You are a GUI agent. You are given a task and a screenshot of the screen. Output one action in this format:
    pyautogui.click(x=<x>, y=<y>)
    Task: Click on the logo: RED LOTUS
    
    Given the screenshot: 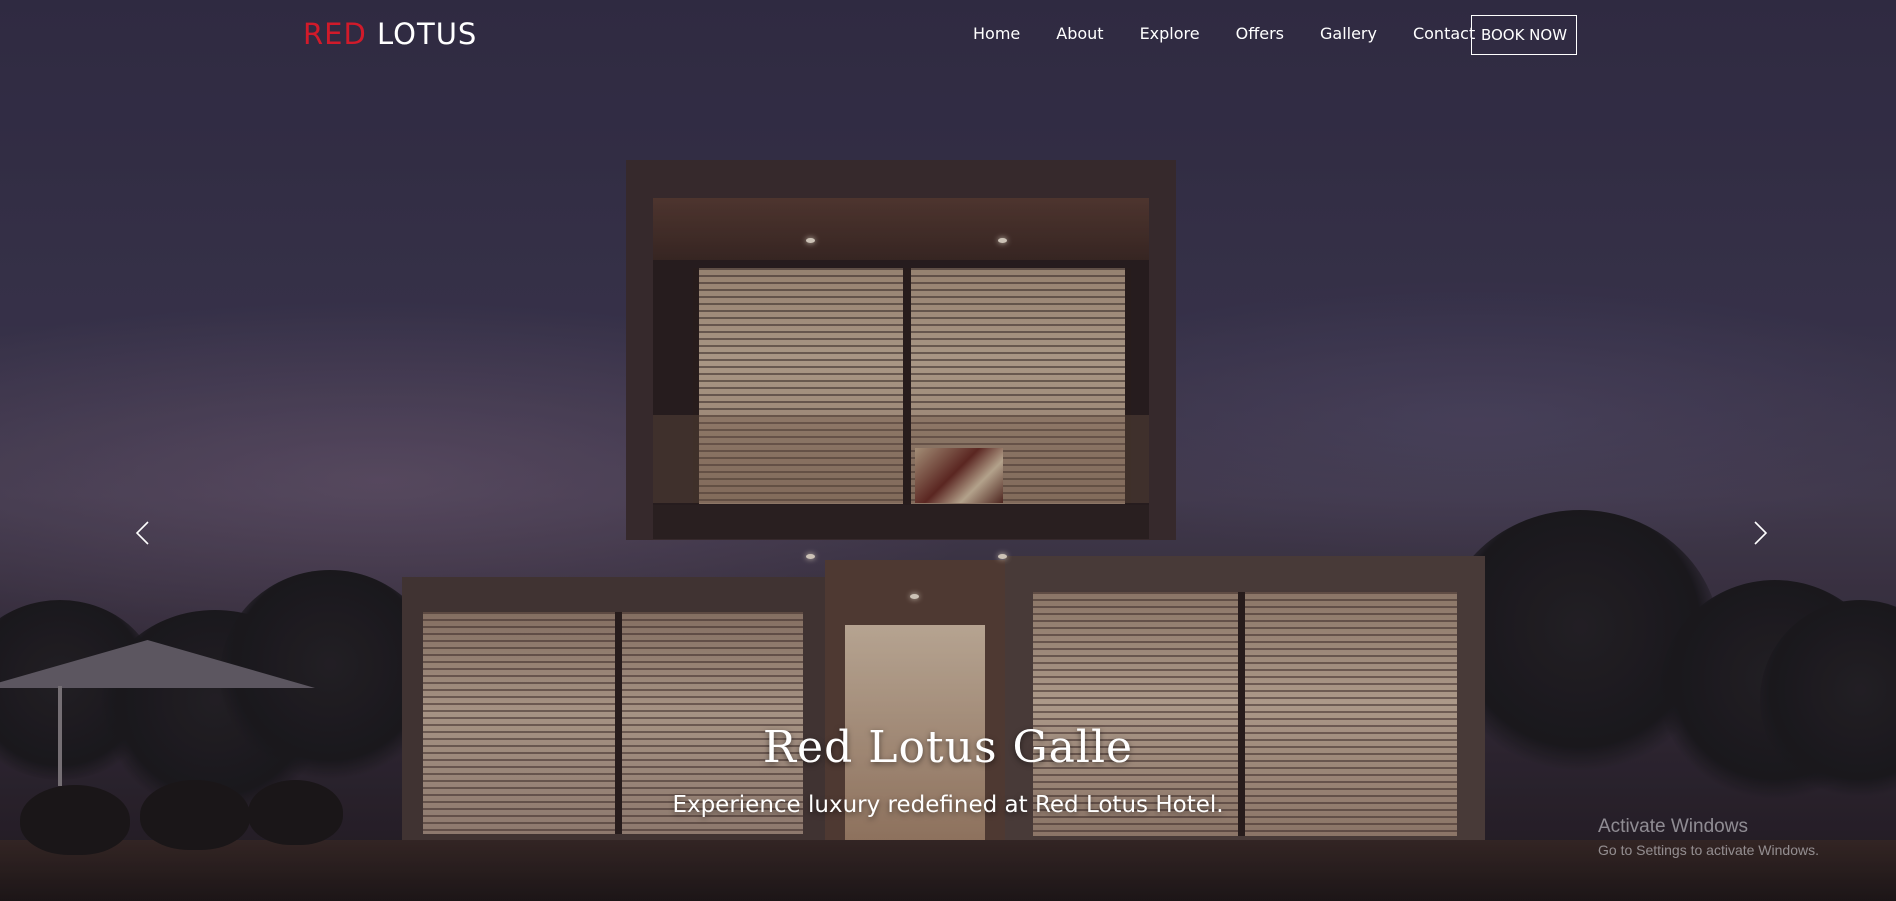 What is the action you would take?
    pyautogui.click(x=390, y=34)
    